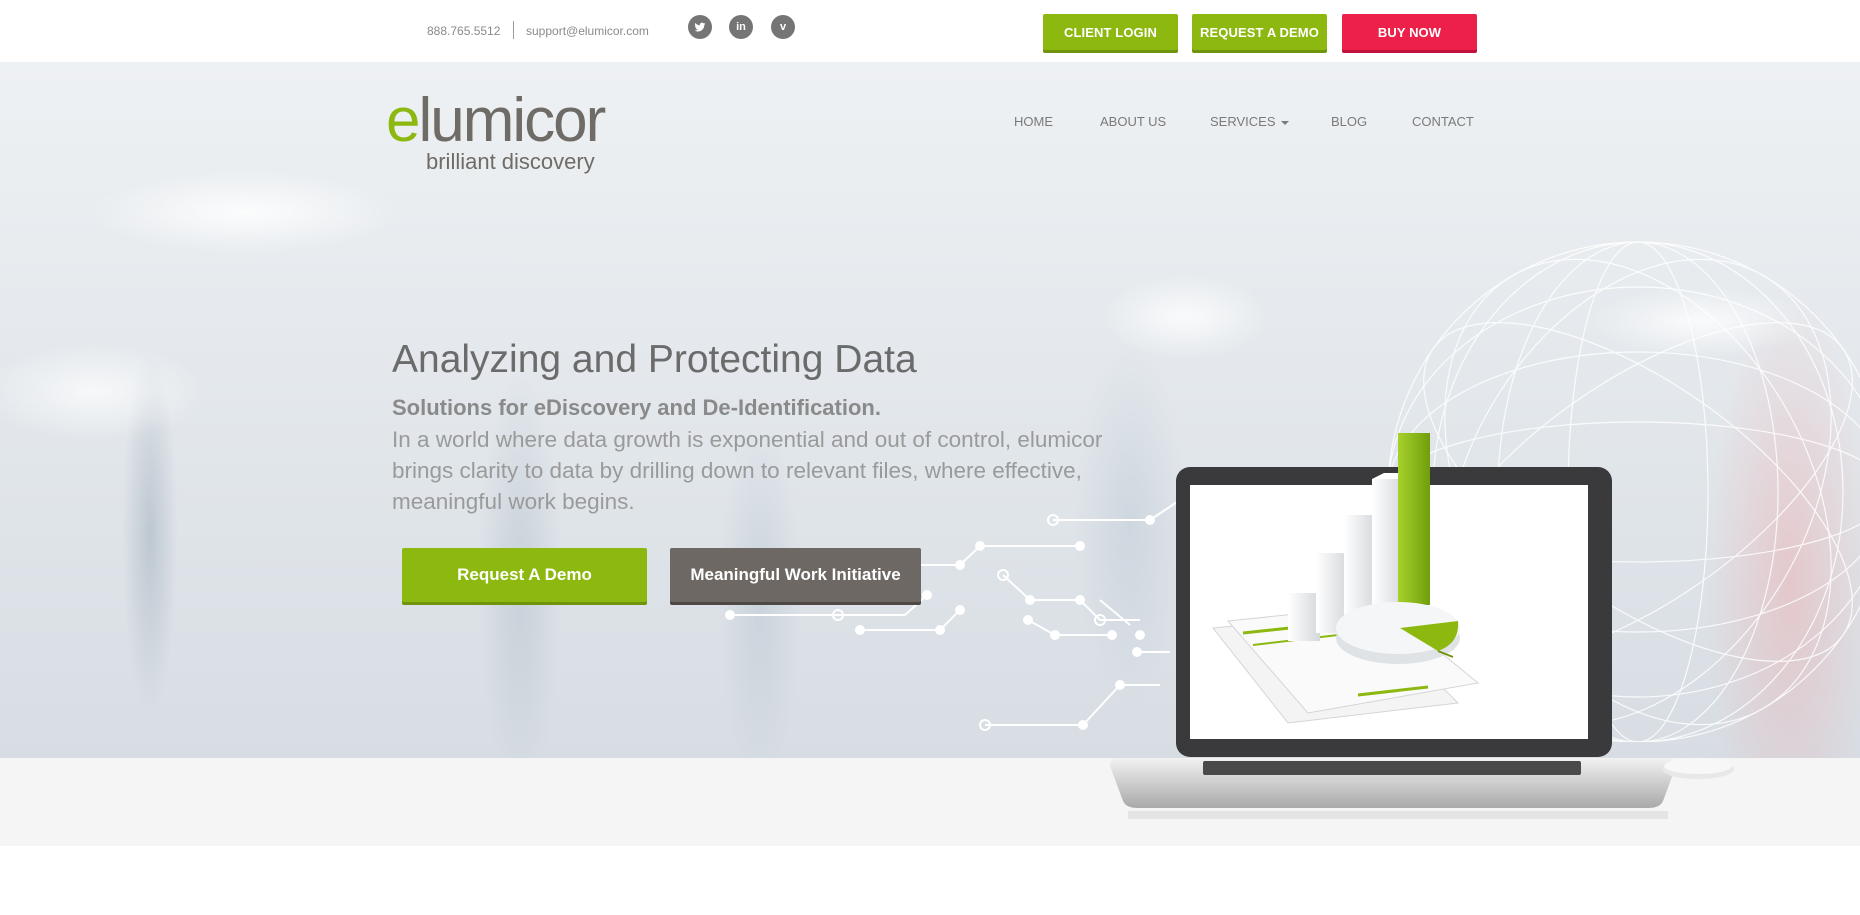  What do you see at coordinates (1422, 626) in the screenshot?
I see `laptop-illustration` at bounding box center [1422, 626].